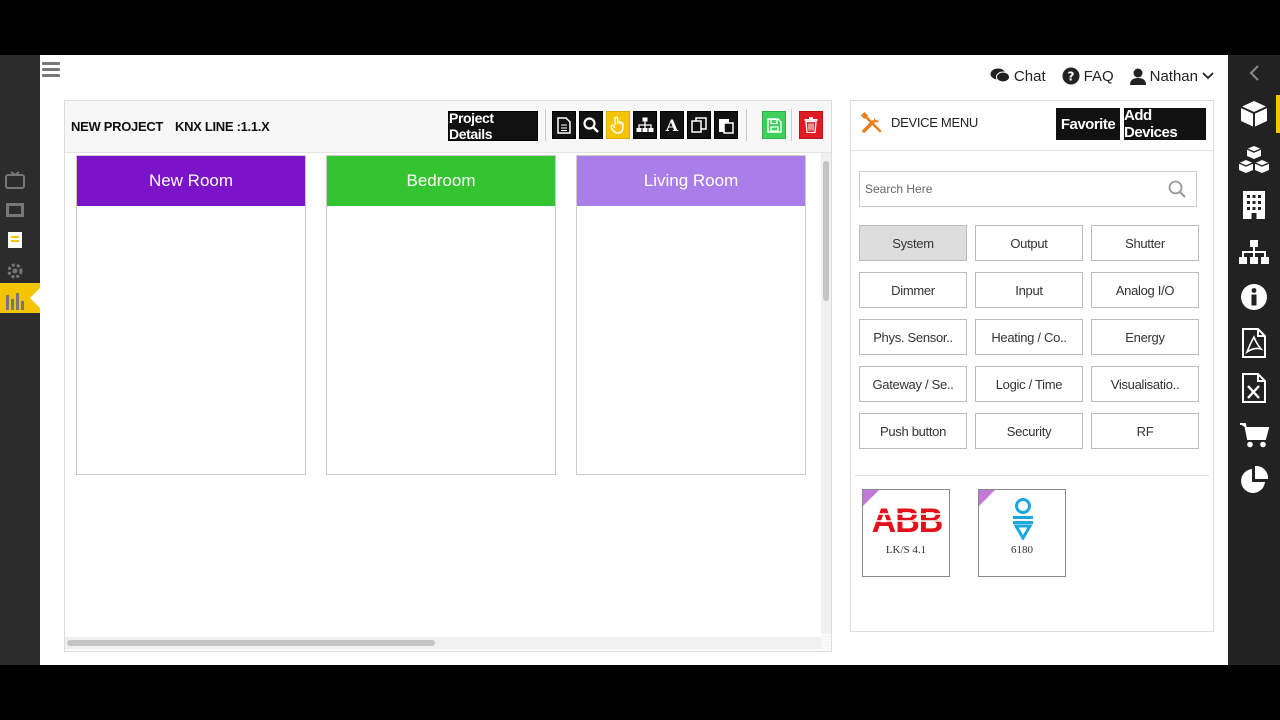 Image resolution: width=1280 pixels, height=720 pixels. What do you see at coordinates (1145, 431) in the screenshot?
I see `category-rf: RF` at bounding box center [1145, 431].